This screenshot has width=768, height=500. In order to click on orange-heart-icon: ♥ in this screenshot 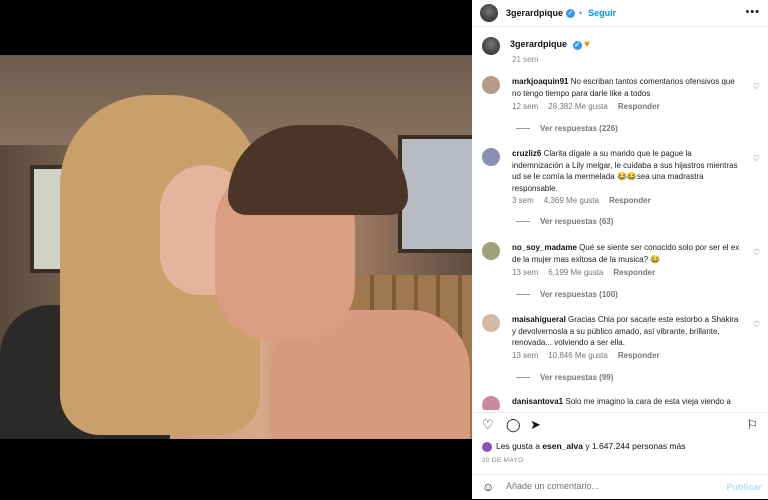, I will do `click(587, 44)`.